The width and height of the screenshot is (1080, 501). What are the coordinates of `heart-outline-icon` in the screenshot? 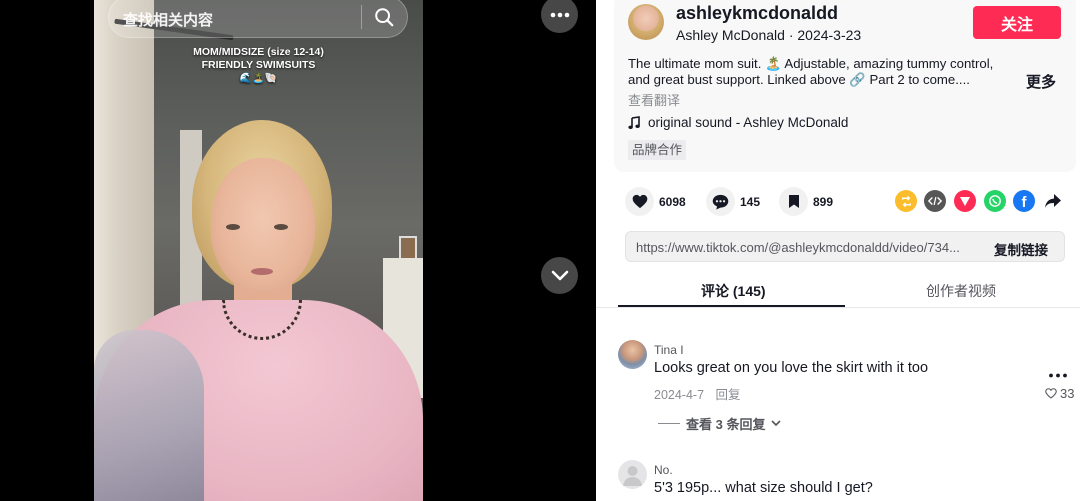 It's located at (1051, 393).